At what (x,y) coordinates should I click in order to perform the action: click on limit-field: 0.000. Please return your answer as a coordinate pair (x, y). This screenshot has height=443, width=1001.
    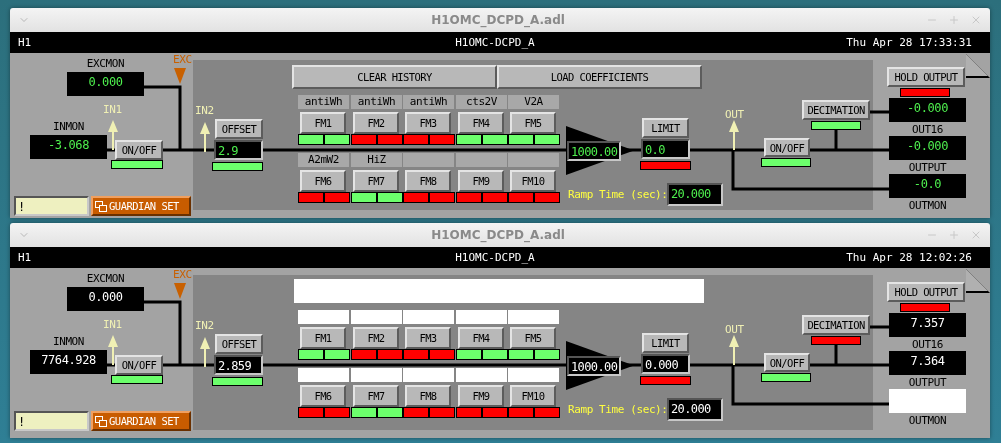
    Looking at the image, I should click on (665, 364).